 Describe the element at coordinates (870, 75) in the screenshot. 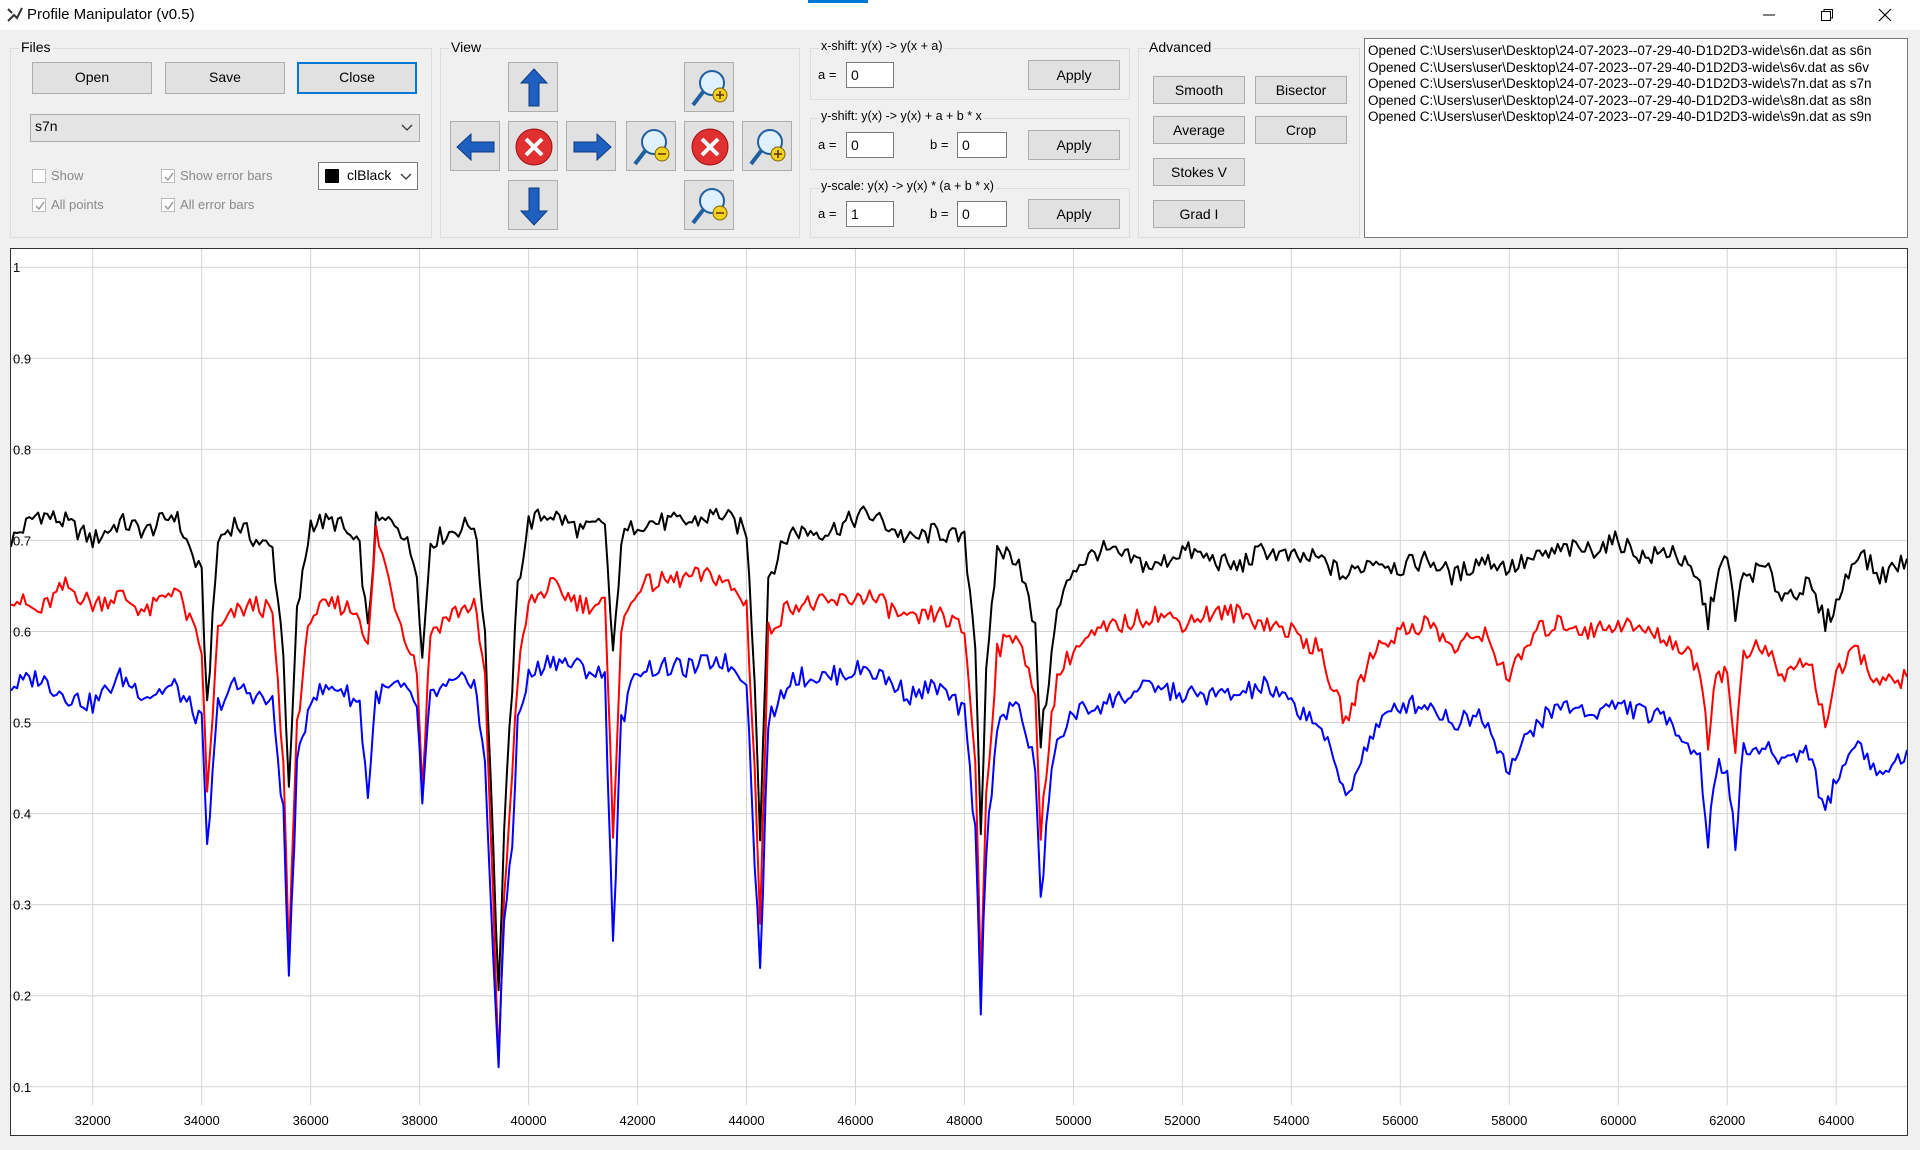

I see `x-shift-a-input` at that location.